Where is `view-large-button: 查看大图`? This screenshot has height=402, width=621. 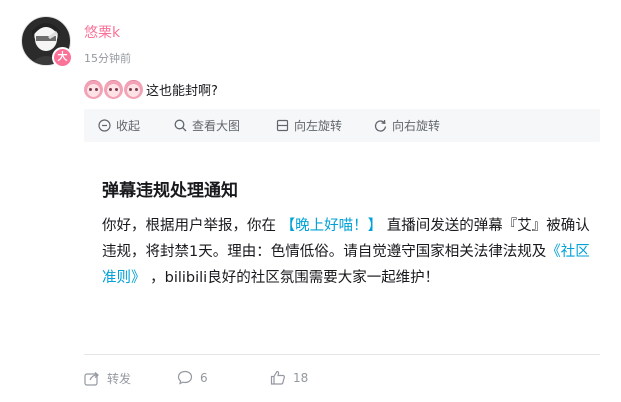 view-large-button: 查看大图 is located at coordinates (207, 125).